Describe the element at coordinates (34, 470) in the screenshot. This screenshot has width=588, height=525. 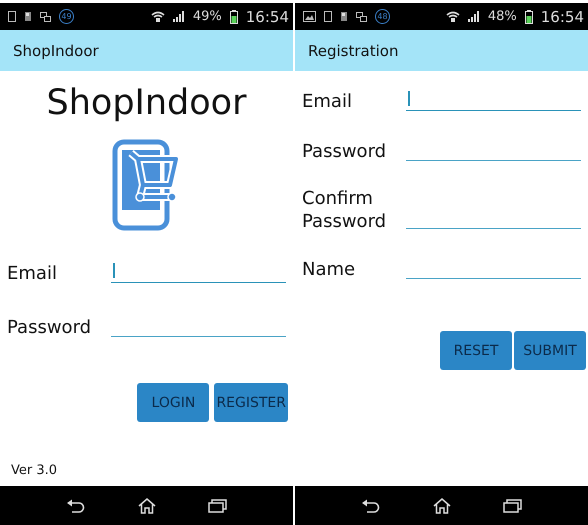
I see `version-label: Ver 3.0` at that location.